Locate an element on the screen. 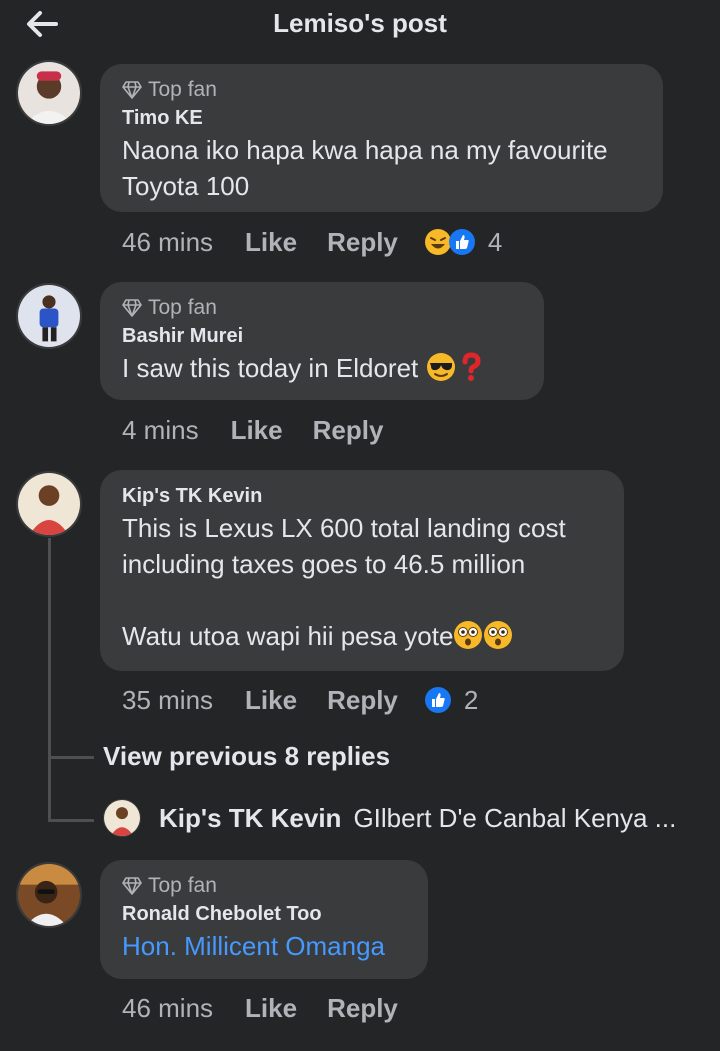 The image size is (720, 1051). top-bar: Lemiso's post is located at coordinates (360, 26).